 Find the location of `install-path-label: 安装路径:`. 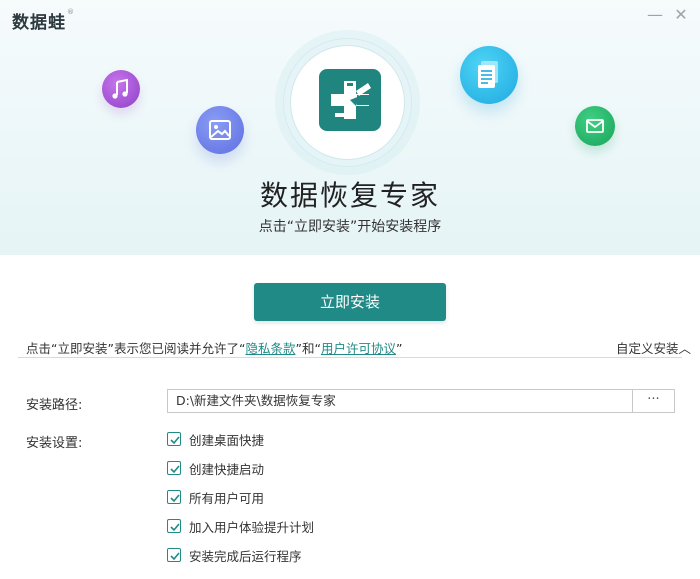

install-path-label: 安装路径: is located at coordinates (54, 405).